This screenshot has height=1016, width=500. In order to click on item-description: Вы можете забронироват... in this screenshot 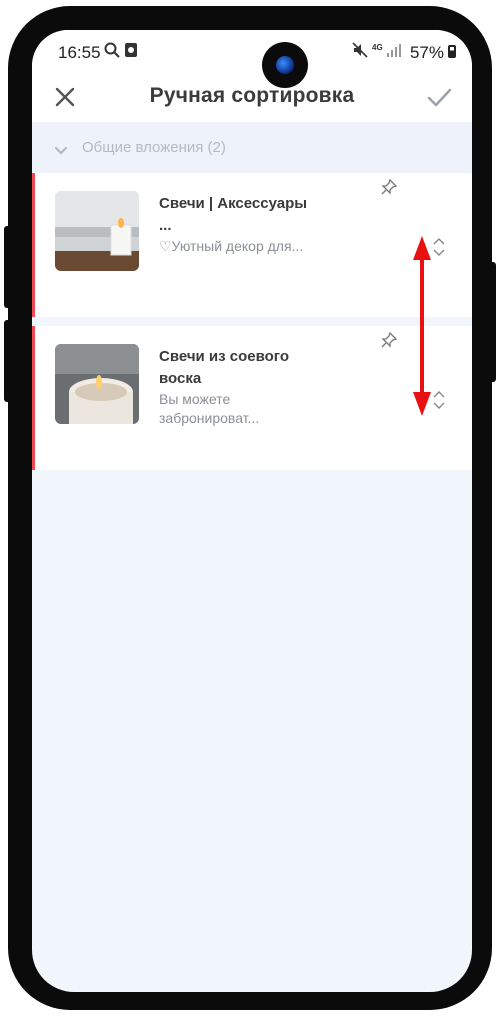, I will do `click(209, 408)`.